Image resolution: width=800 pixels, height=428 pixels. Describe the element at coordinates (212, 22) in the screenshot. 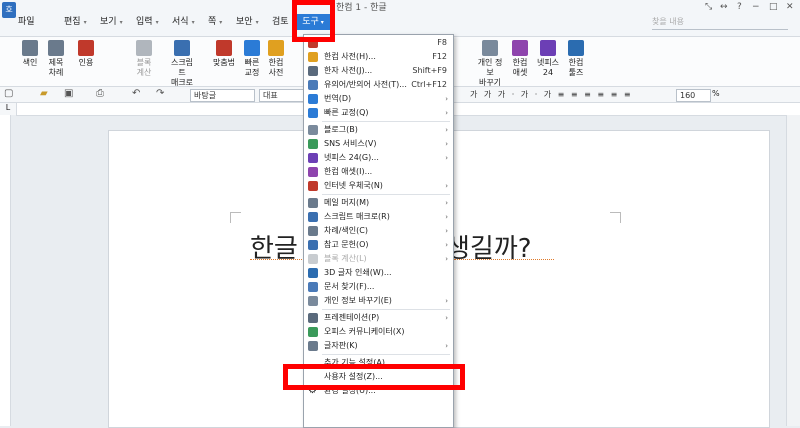

I see `menu-page-label: 쪽` at that location.